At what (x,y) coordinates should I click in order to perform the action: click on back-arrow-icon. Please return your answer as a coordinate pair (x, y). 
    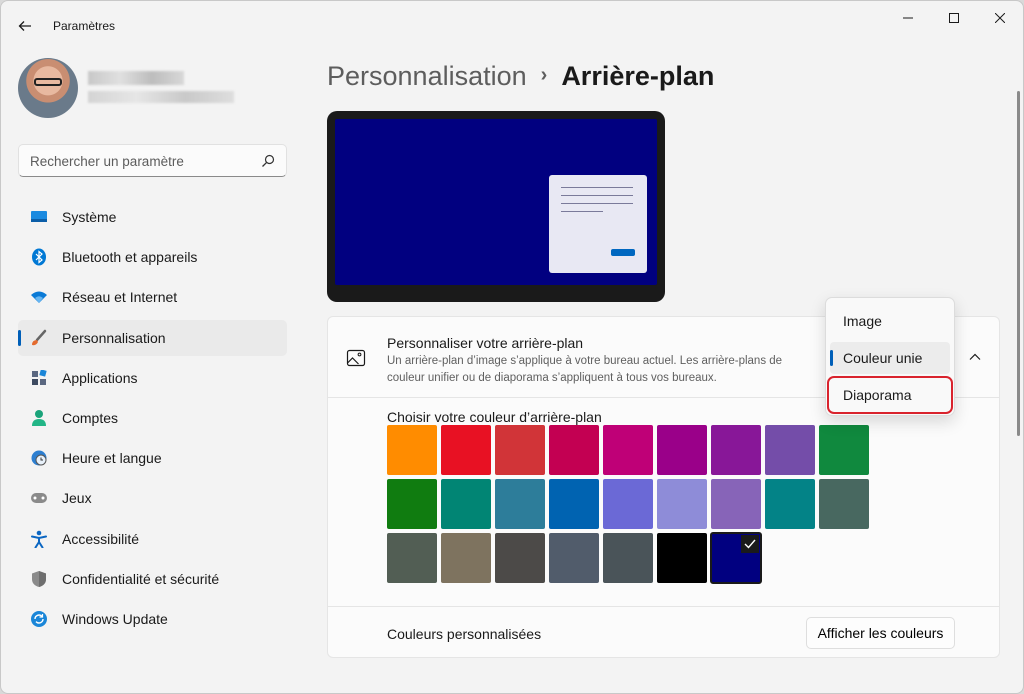
    Looking at the image, I should click on (24, 26).